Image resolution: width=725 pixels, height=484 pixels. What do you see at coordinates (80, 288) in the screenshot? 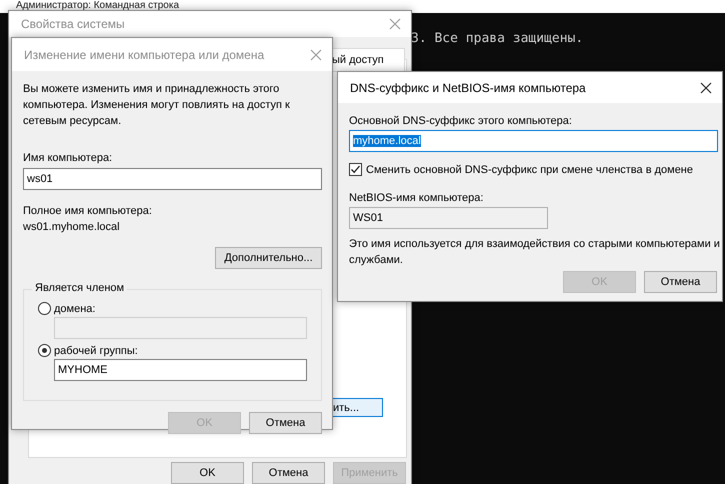
I see `group-legend: Является членом` at bounding box center [80, 288].